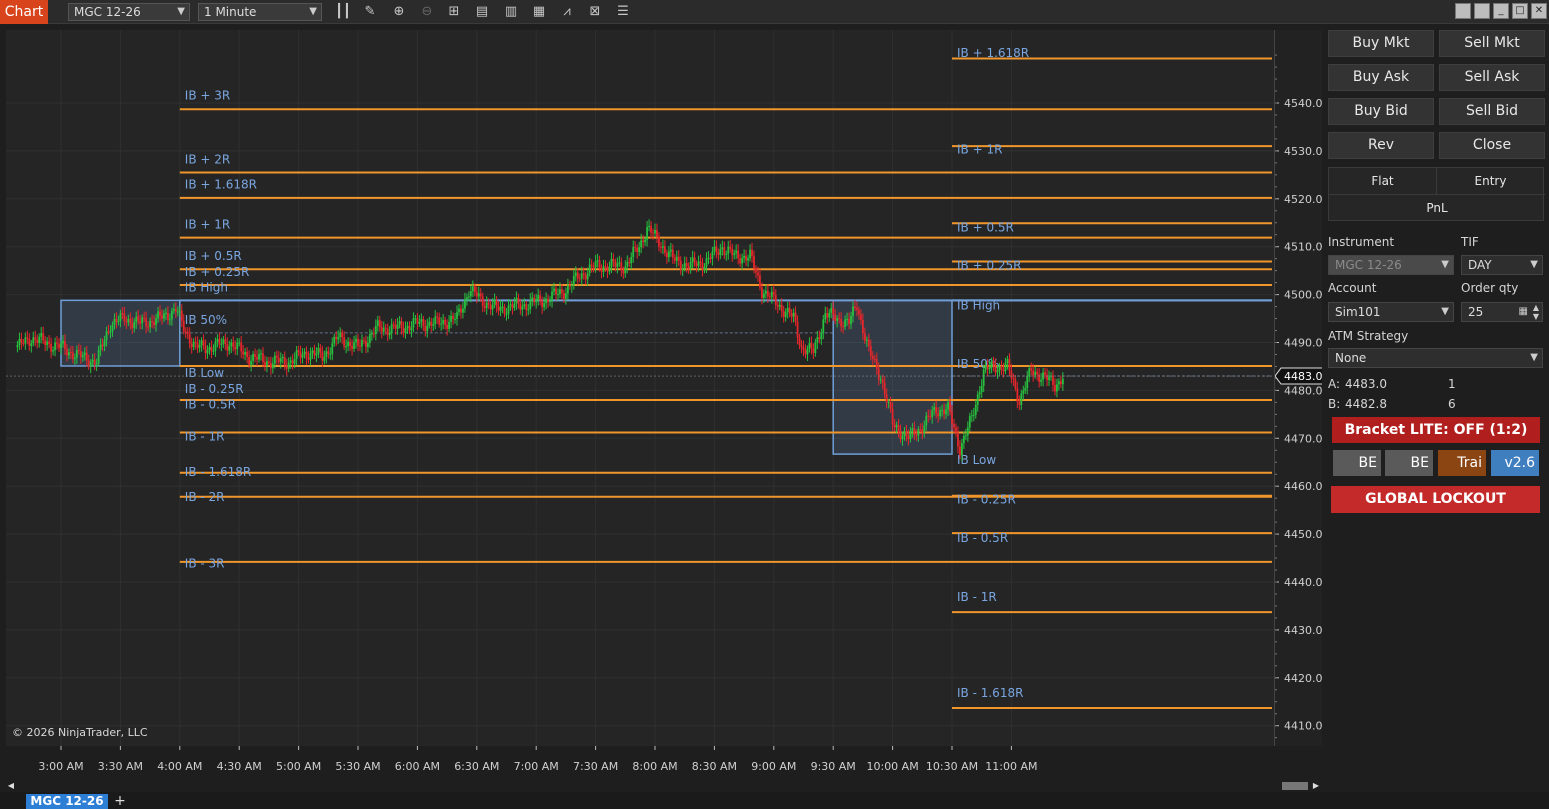 The image size is (1549, 809). I want to click on strategies-icon: ▥, so click(511, 12).